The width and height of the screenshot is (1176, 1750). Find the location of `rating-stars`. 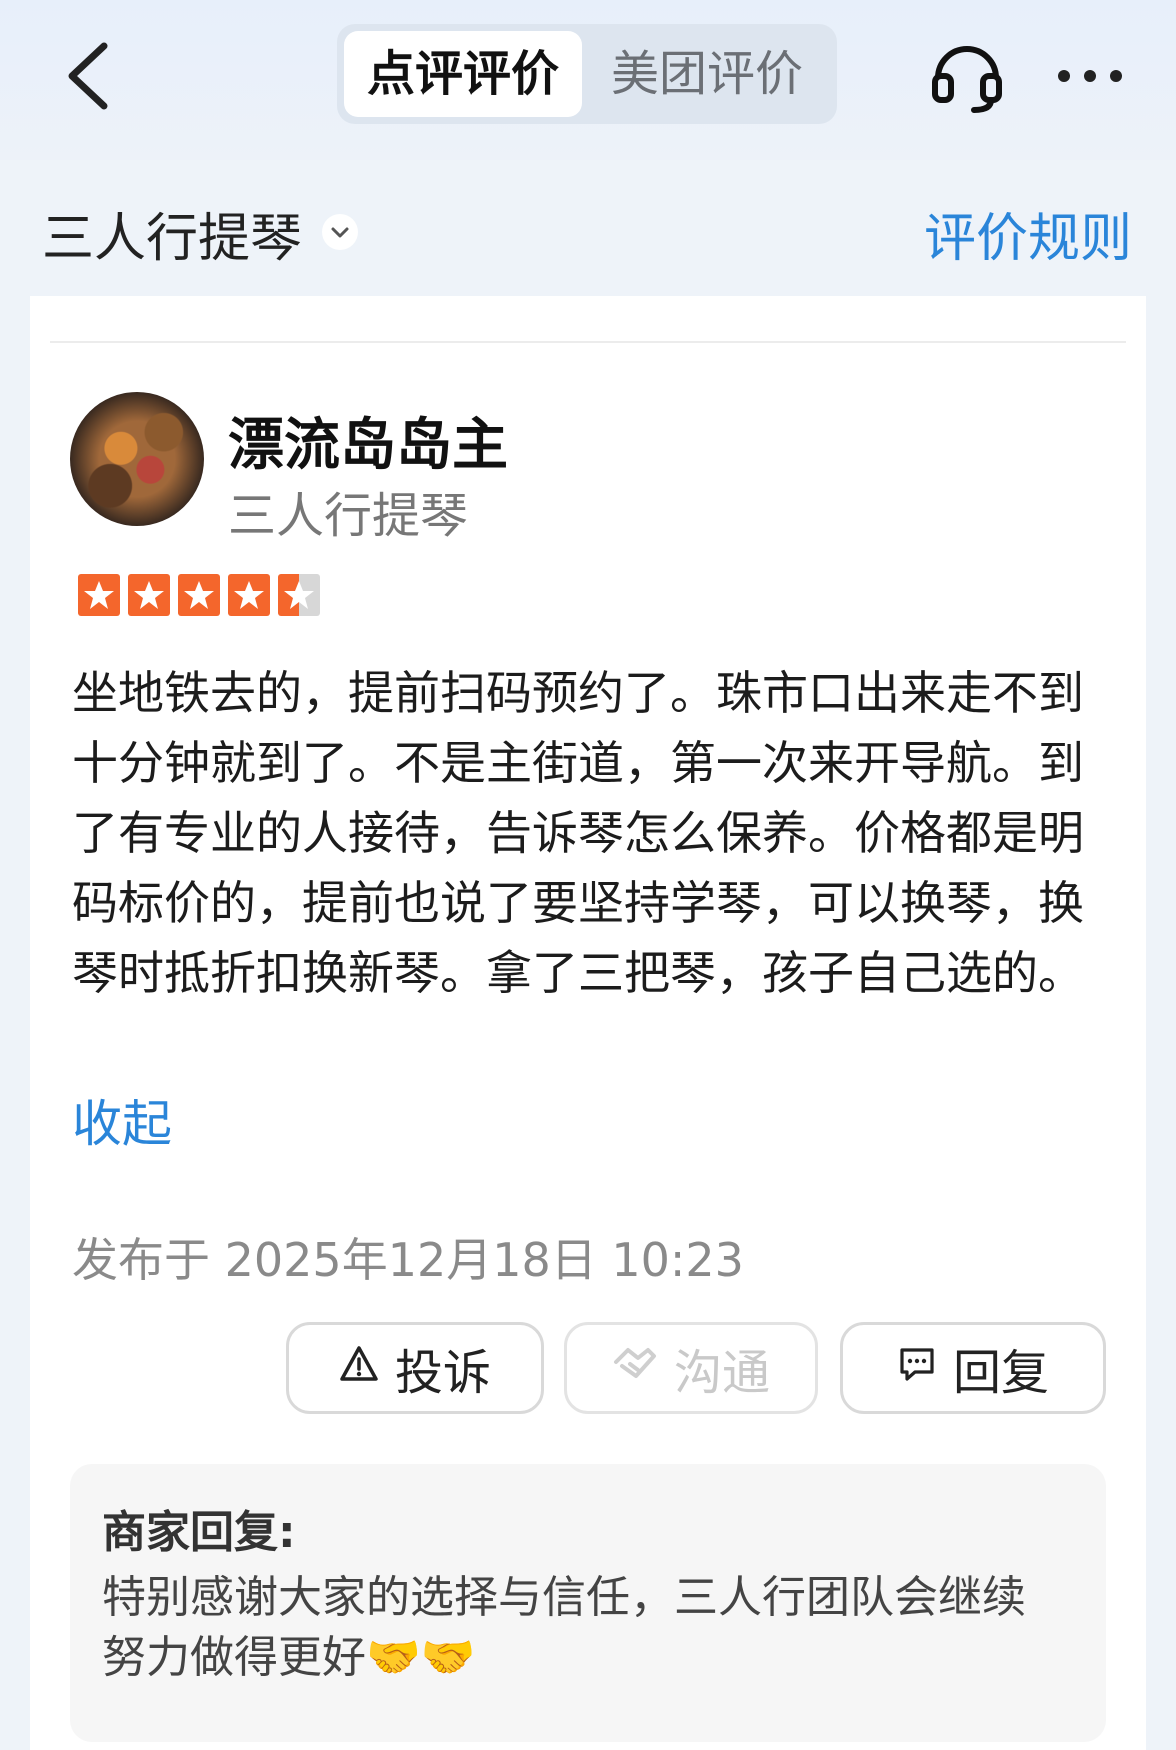

rating-stars is located at coordinates (199, 595).